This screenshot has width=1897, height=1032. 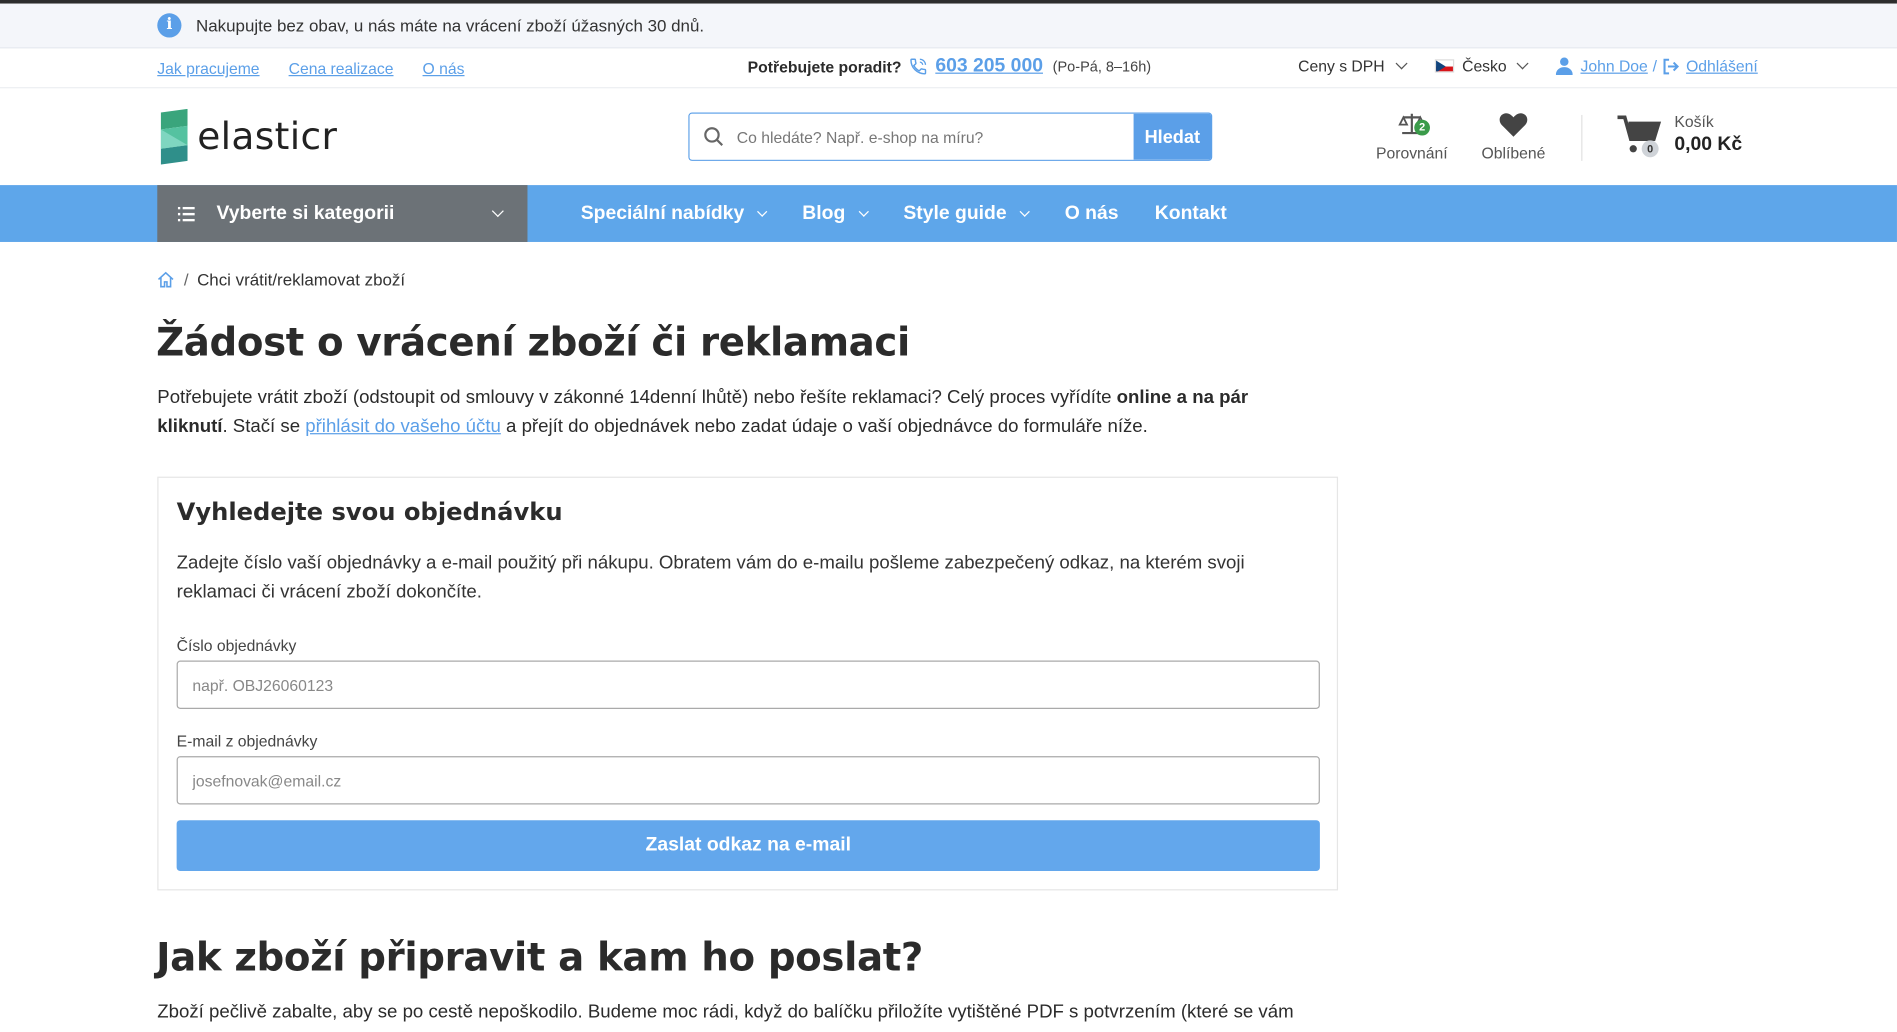 What do you see at coordinates (1412, 136) in the screenshot?
I see `compare-button: 2 Porovnání` at bounding box center [1412, 136].